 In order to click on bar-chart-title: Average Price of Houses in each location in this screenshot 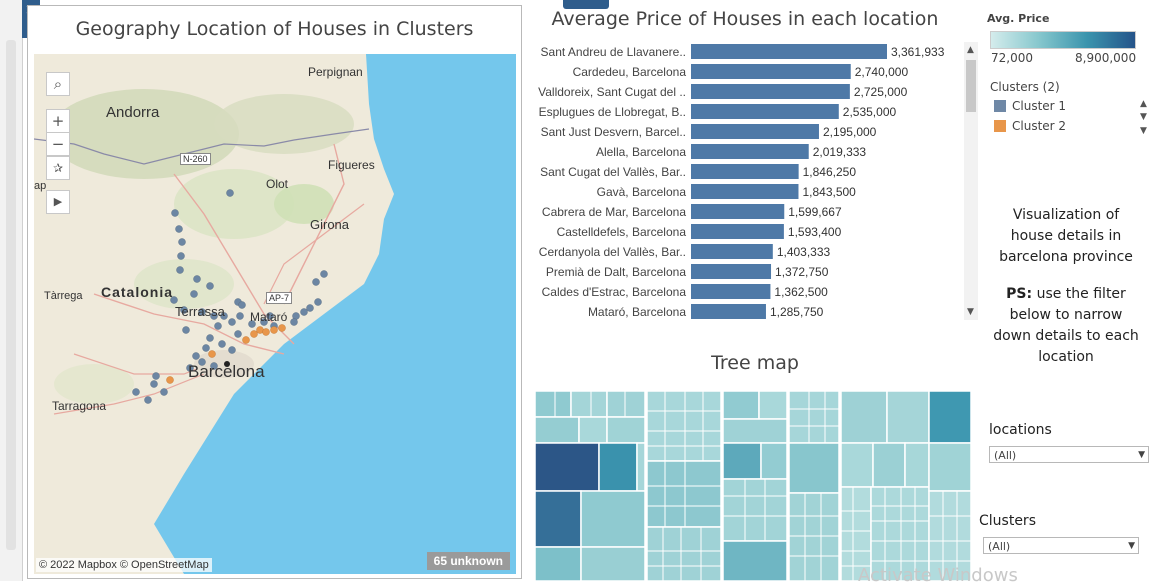, I will do `click(745, 19)`.